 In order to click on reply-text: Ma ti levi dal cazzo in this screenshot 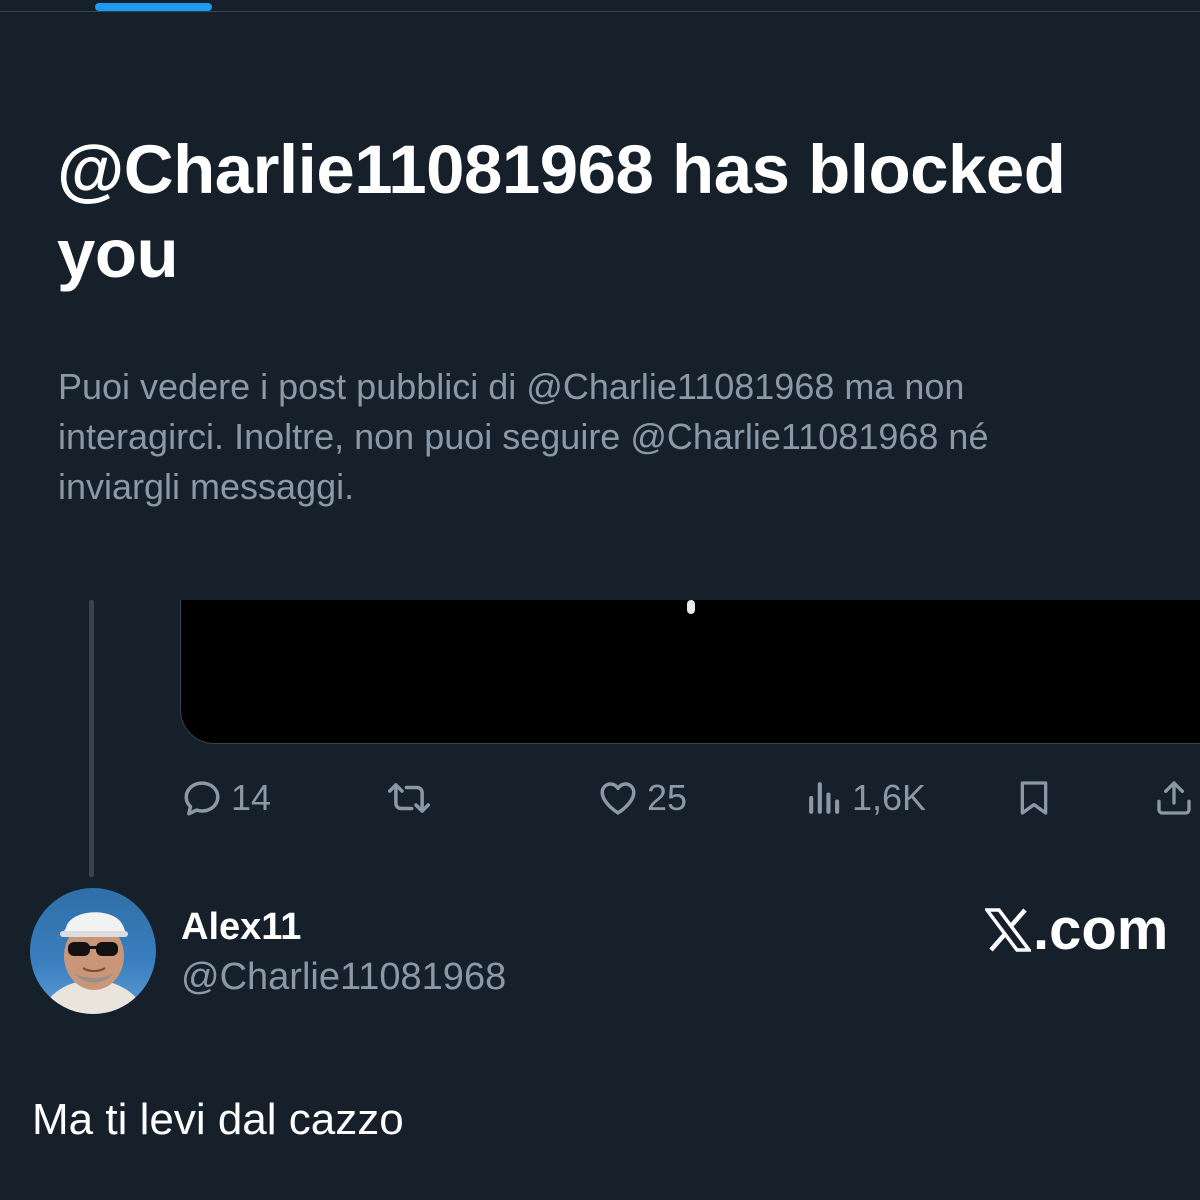, I will do `click(218, 1119)`.